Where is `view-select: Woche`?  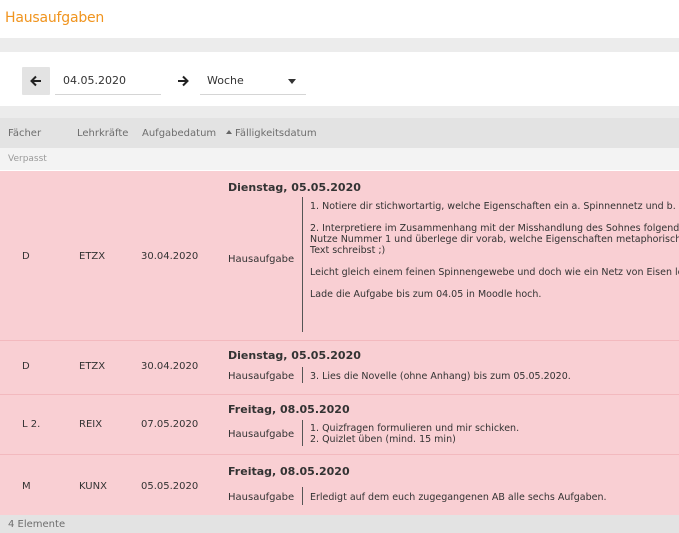 view-select: Woche is located at coordinates (253, 81).